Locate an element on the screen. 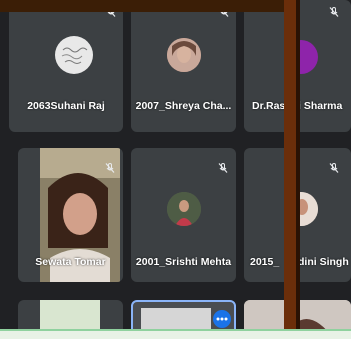  participant-name: 2015_ is located at coordinates (265, 262).